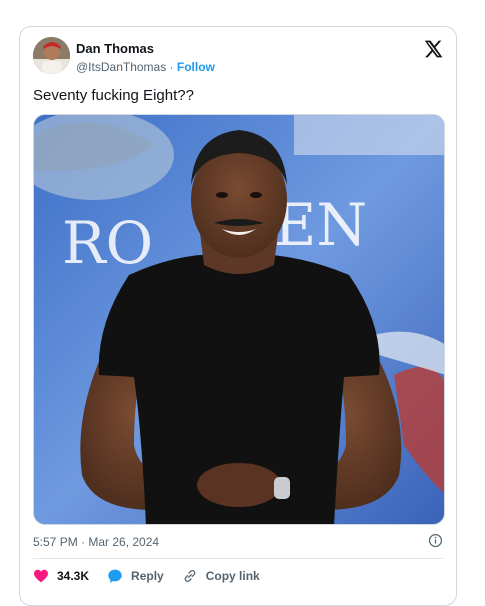 This screenshot has width=485, height=606. I want to click on author-name: Dan Thomas, so click(115, 48).